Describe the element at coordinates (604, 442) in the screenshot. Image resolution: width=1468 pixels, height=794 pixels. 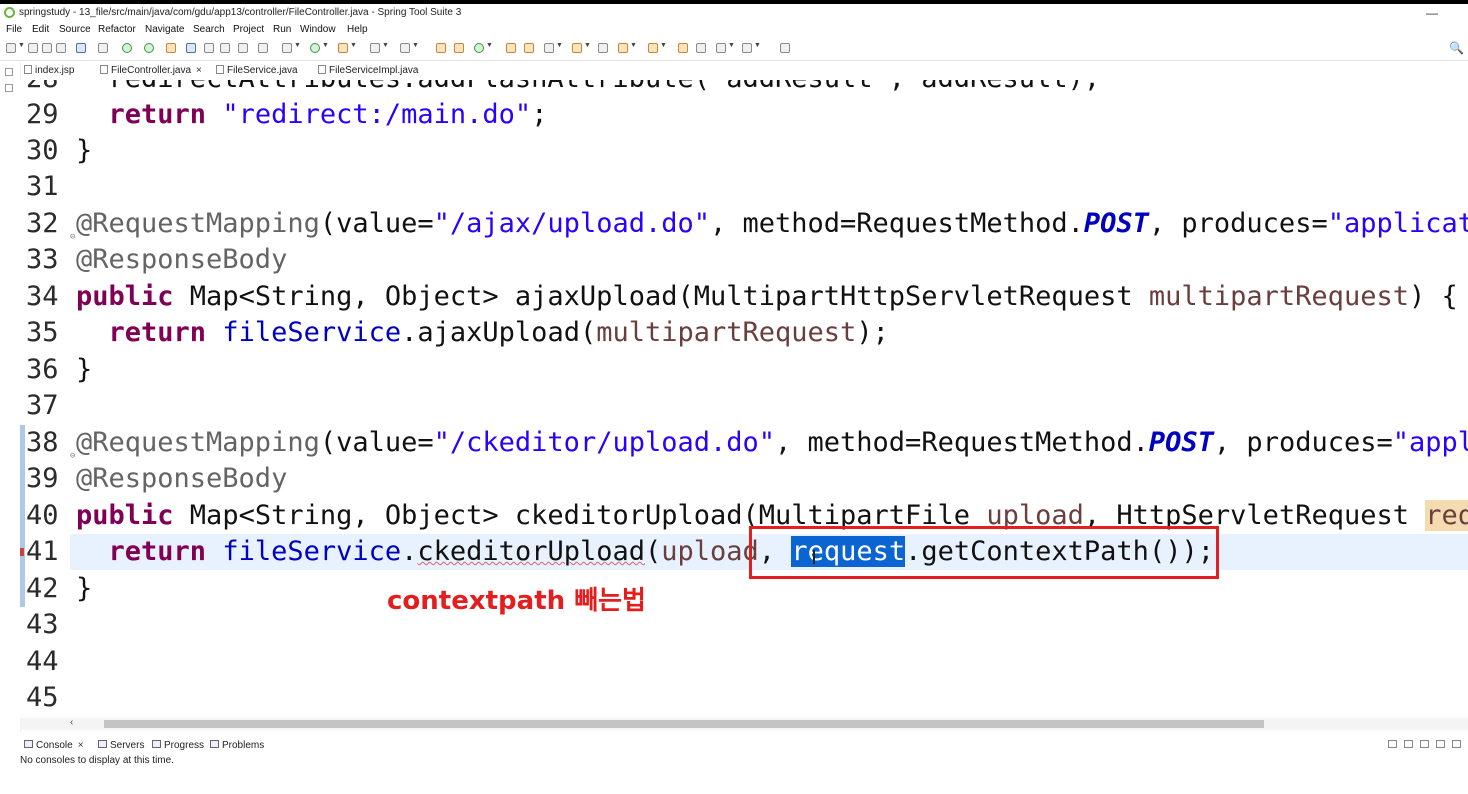
I see `string-literal: "/ckeditor/upload.do"` at that location.